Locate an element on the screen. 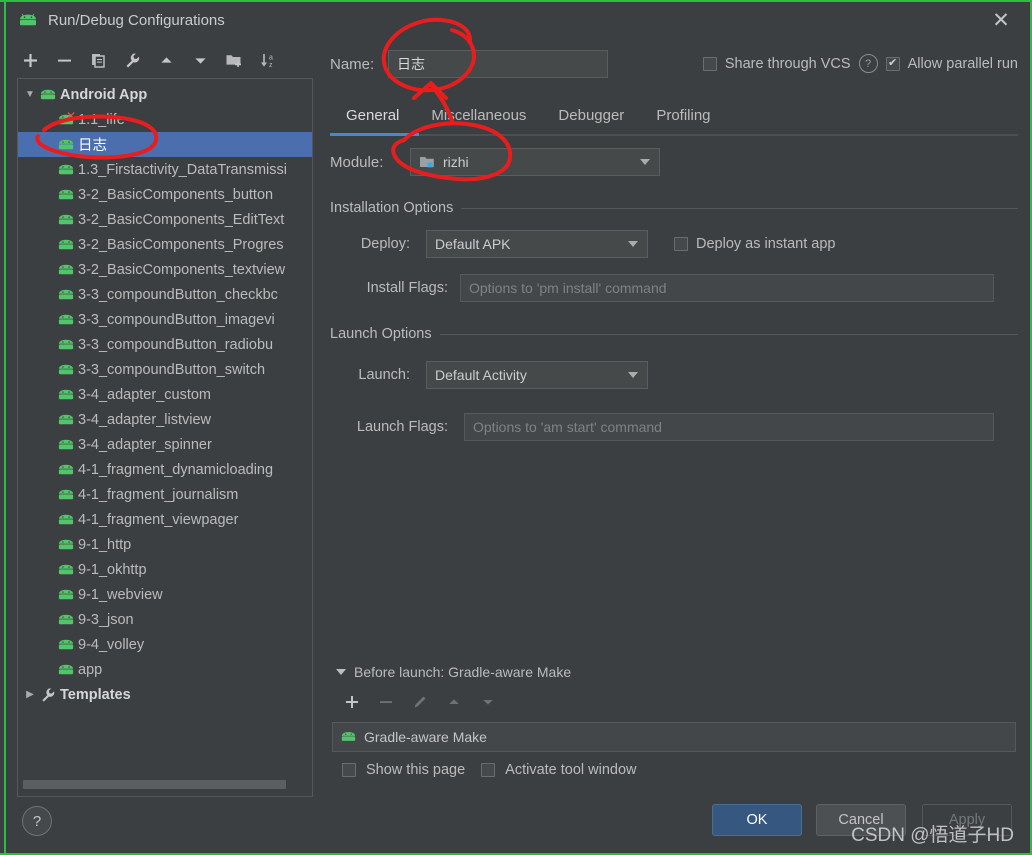  tree-horizontal-scrollbar-track is located at coordinates (165, 786).